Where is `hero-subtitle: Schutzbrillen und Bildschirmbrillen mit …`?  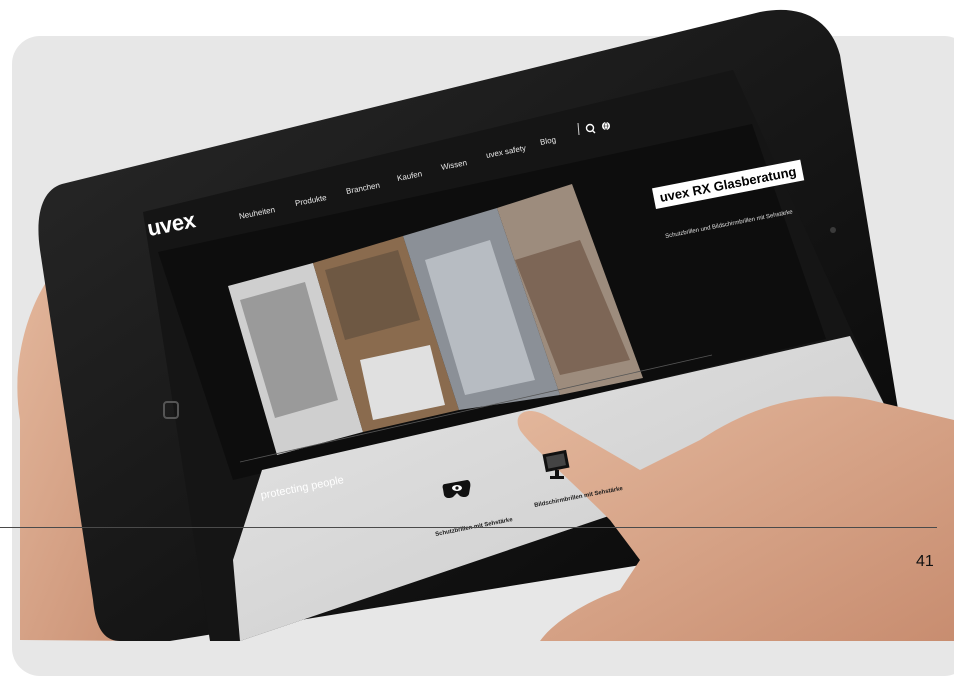
hero-subtitle: Schutzbrillen und Bildschirmbrillen mit … is located at coordinates (729, 224).